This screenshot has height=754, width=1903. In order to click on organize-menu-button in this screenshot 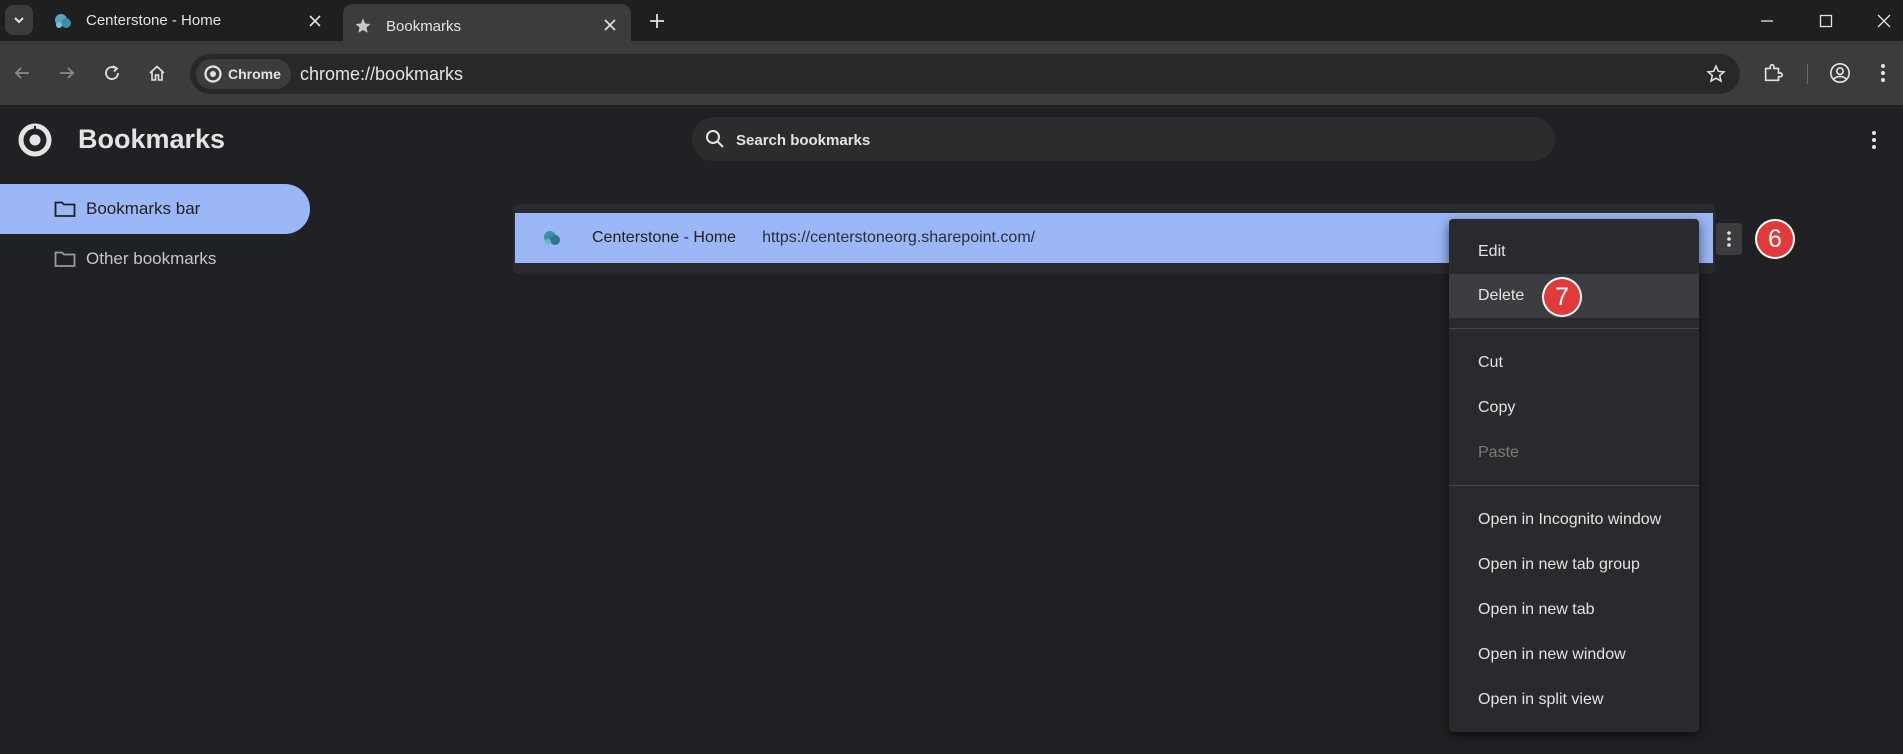, I will do `click(1874, 140)`.